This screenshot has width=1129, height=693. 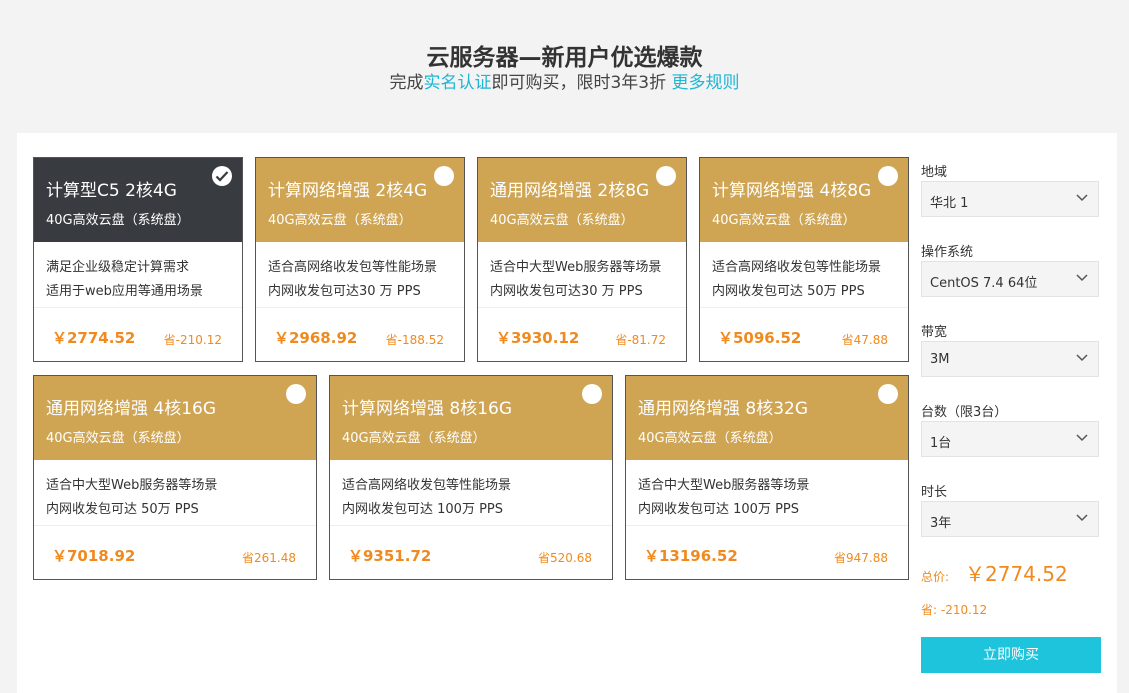 I want to click on card-save: 省-188.52, so click(x=414, y=340).